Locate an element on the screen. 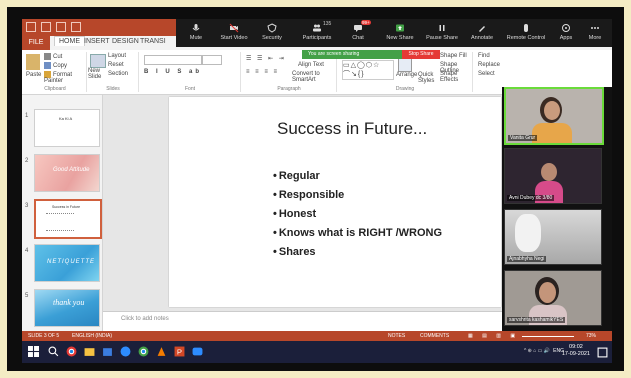  mute-button: Mute is located at coordinates (196, 33).